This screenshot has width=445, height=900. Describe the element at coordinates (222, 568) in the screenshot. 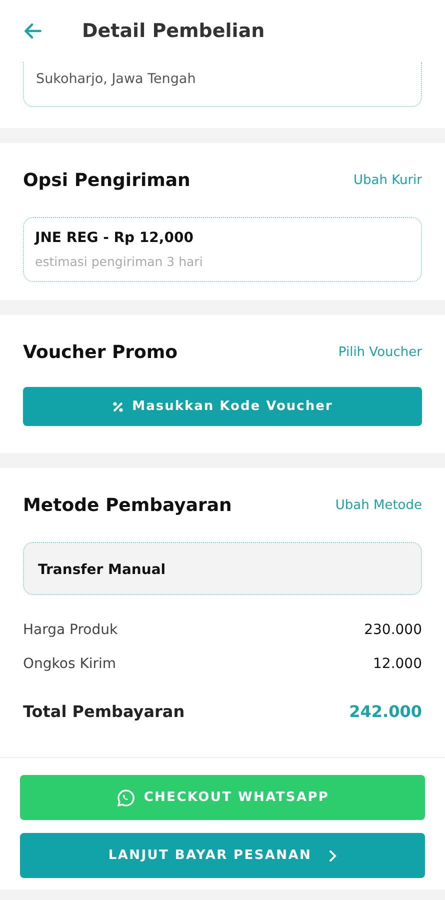

I see `payment-method-card: Transfer Manual` at that location.